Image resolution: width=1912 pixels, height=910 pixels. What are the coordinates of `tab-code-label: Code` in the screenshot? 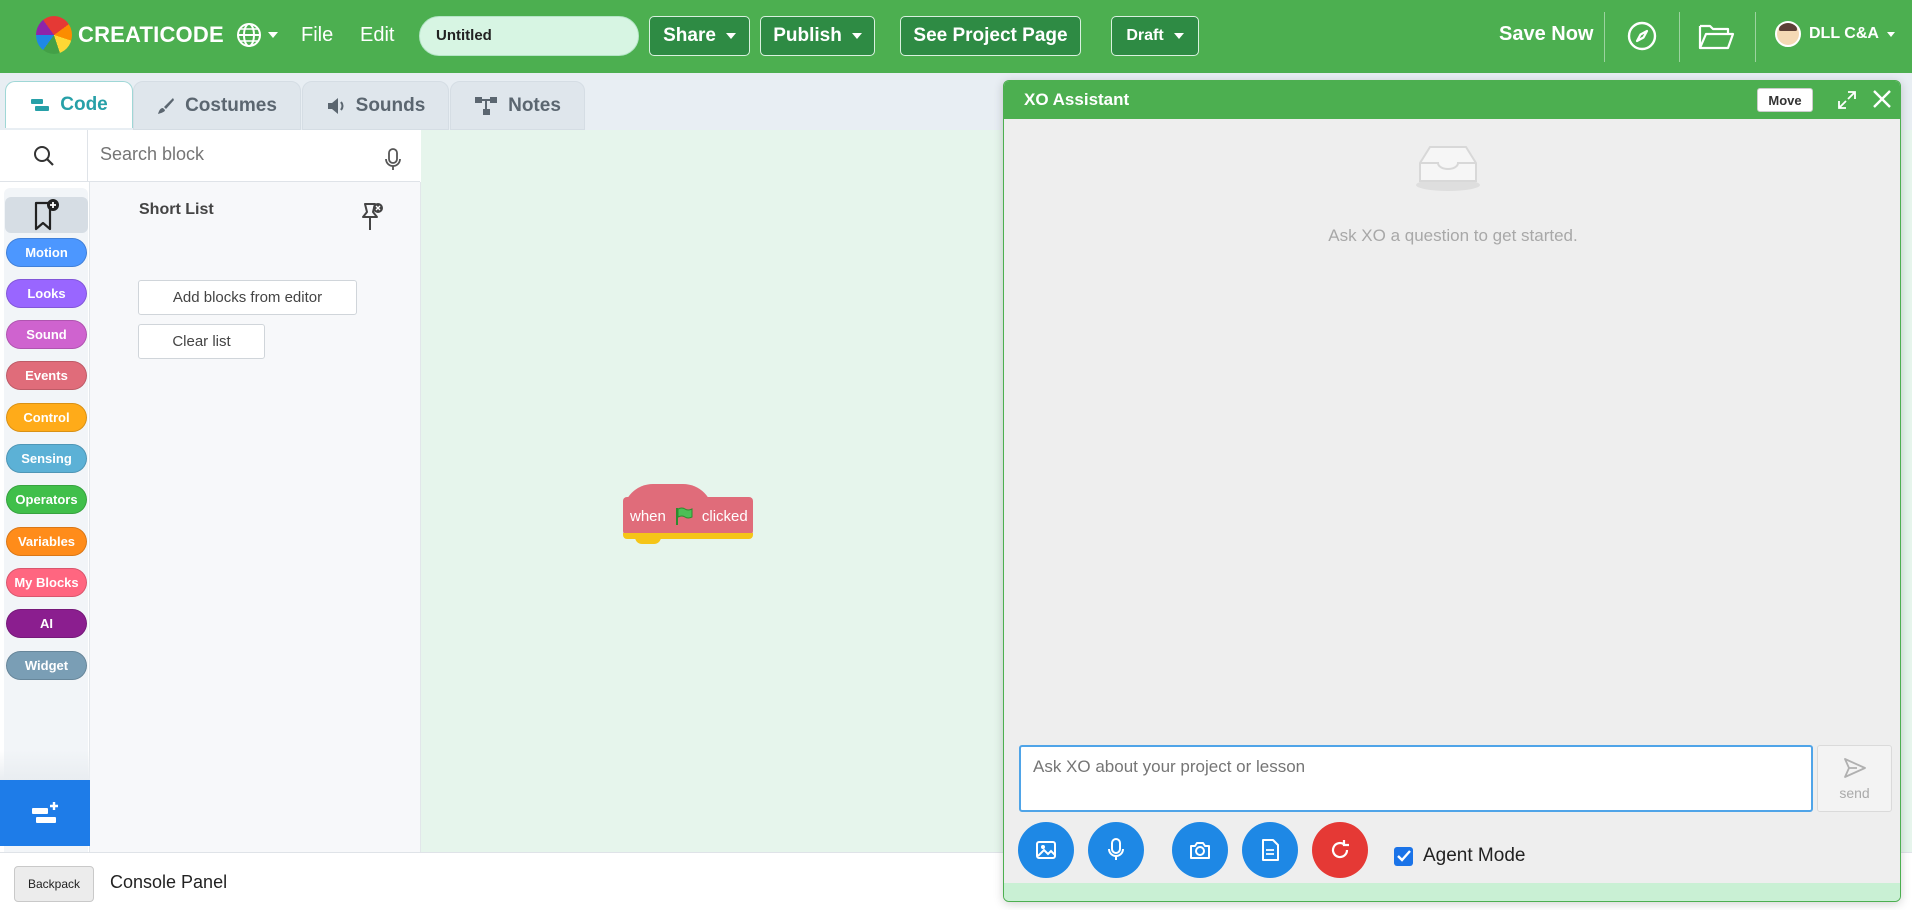 It's located at (84, 104).